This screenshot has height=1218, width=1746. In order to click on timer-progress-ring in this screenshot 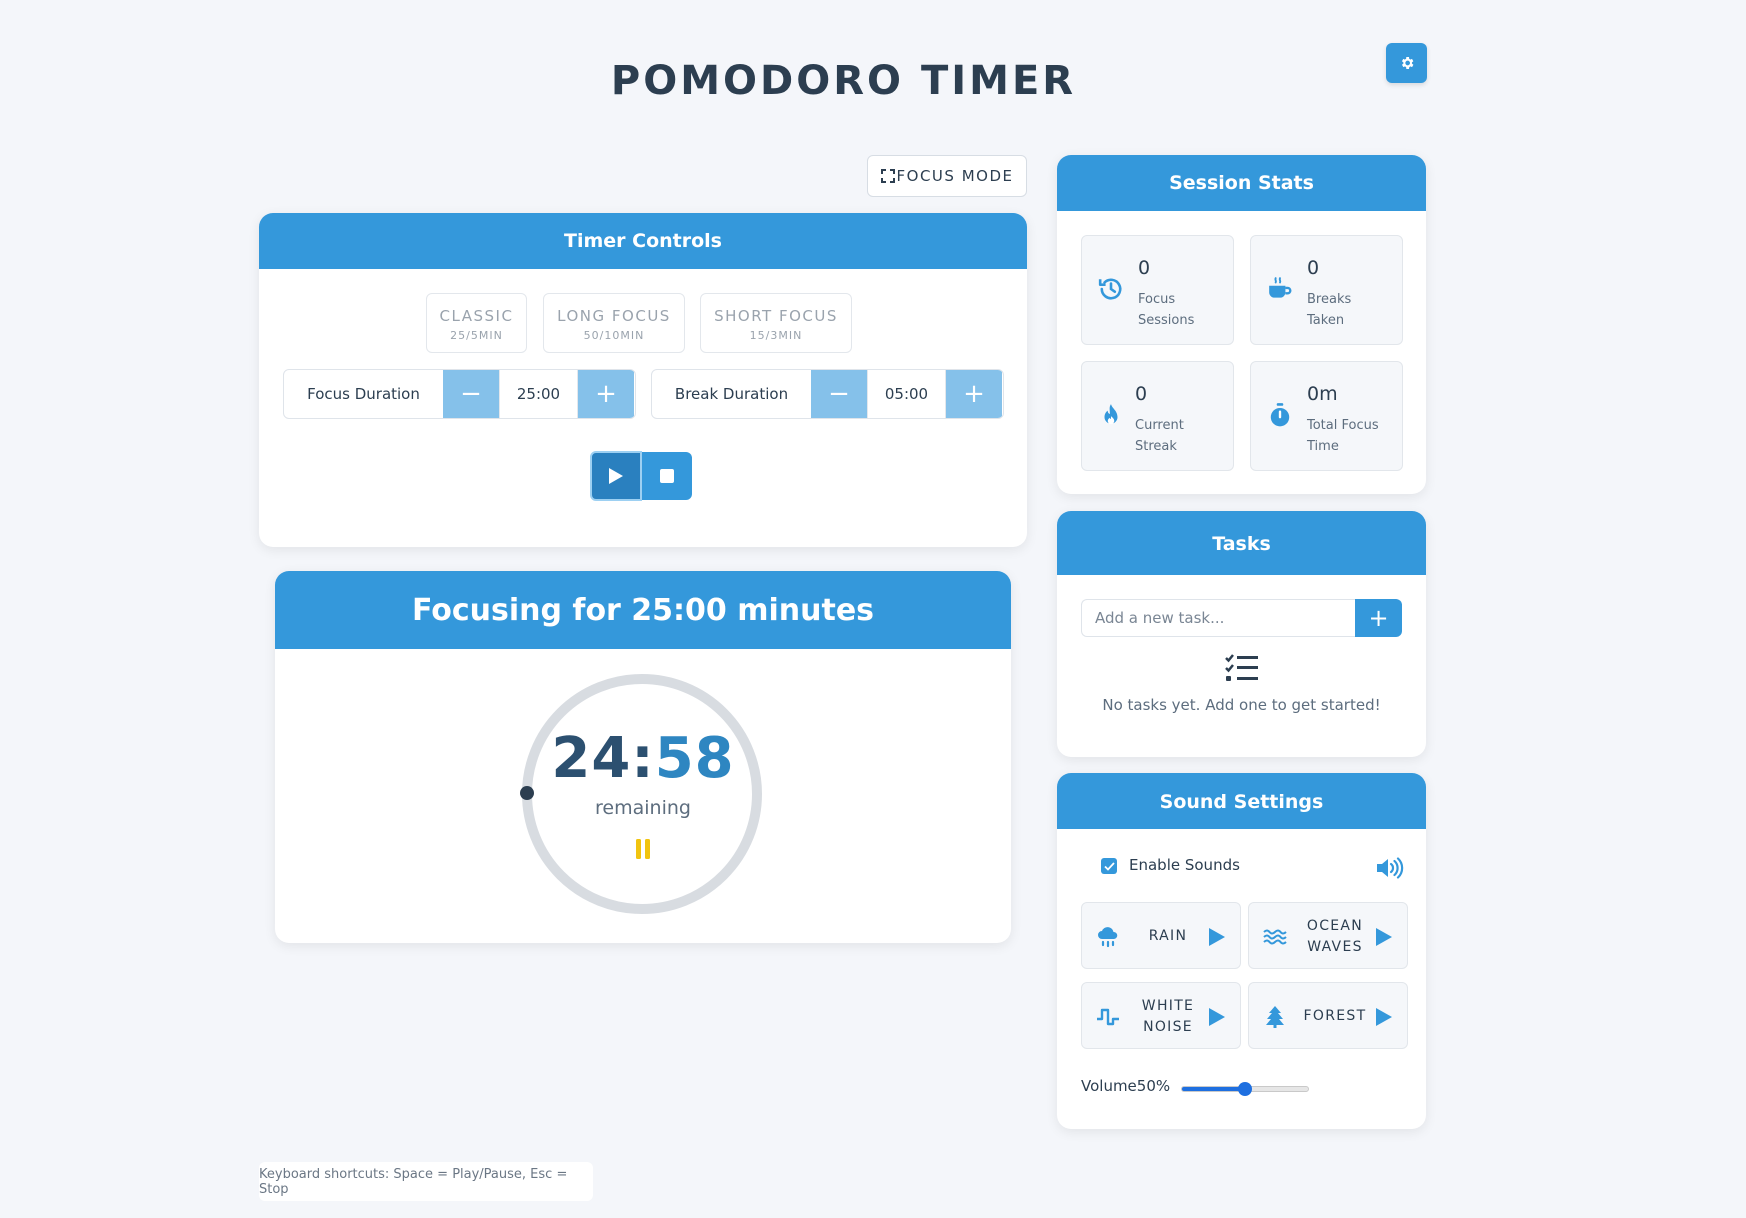, I will do `click(641, 794)`.